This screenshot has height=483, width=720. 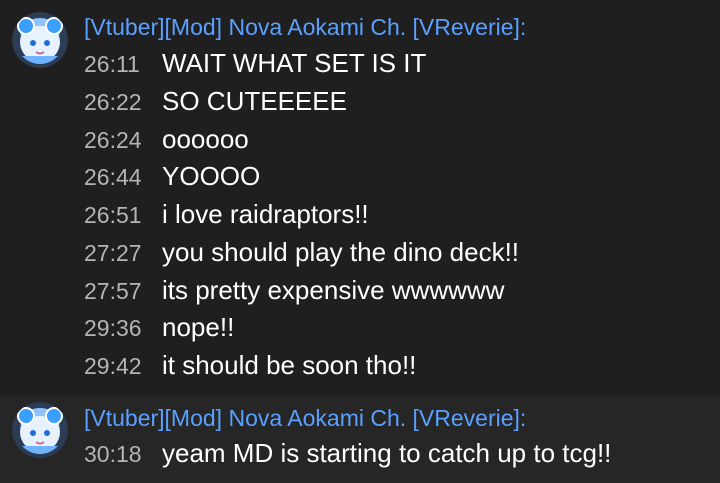 I want to click on message-text: oooooo, so click(x=205, y=139).